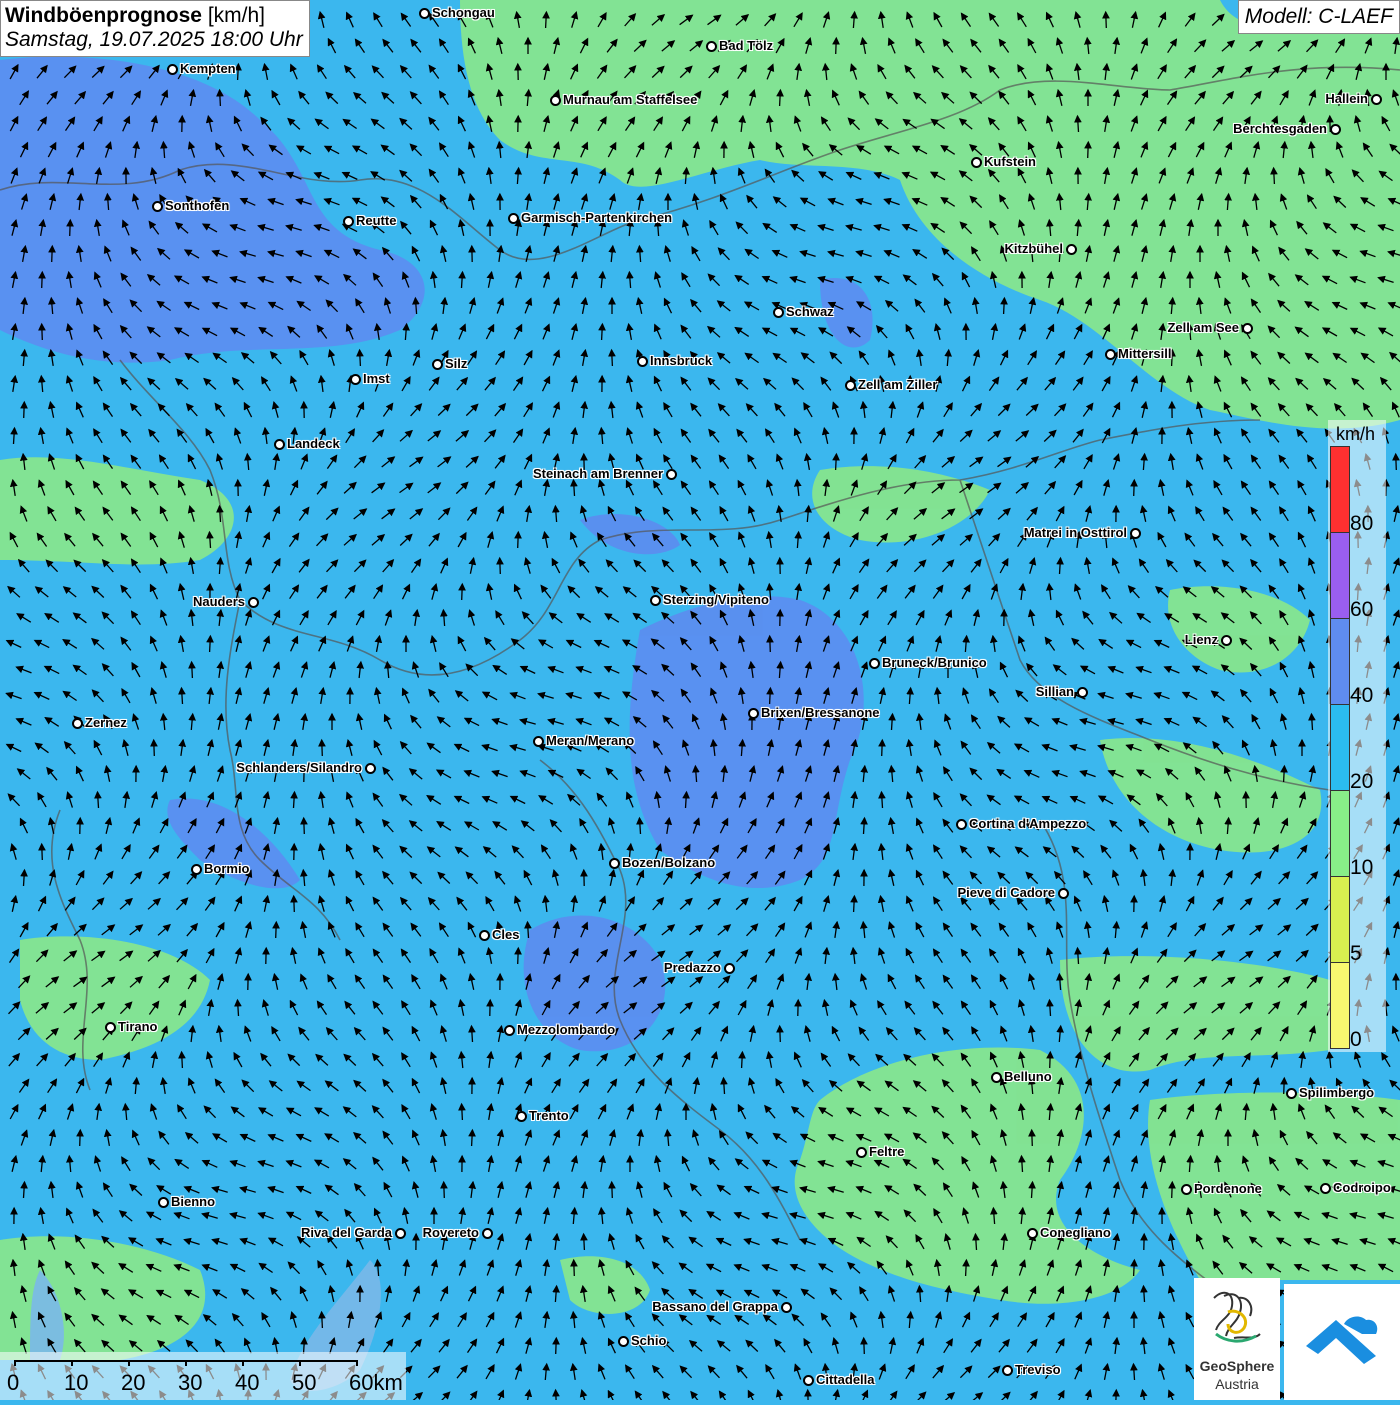 The width and height of the screenshot is (1400, 1405). Describe the element at coordinates (376, 1383) in the screenshot. I see `scale-label: 60km` at that location.